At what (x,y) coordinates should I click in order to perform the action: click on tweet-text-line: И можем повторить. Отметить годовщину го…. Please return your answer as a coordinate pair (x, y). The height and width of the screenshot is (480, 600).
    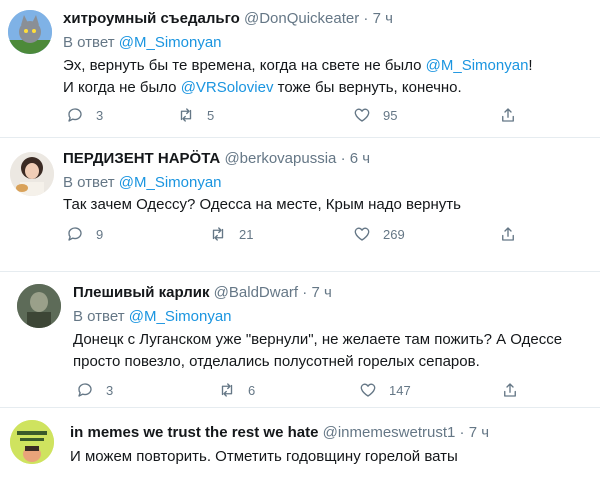
    Looking at the image, I should click on (264, 456).